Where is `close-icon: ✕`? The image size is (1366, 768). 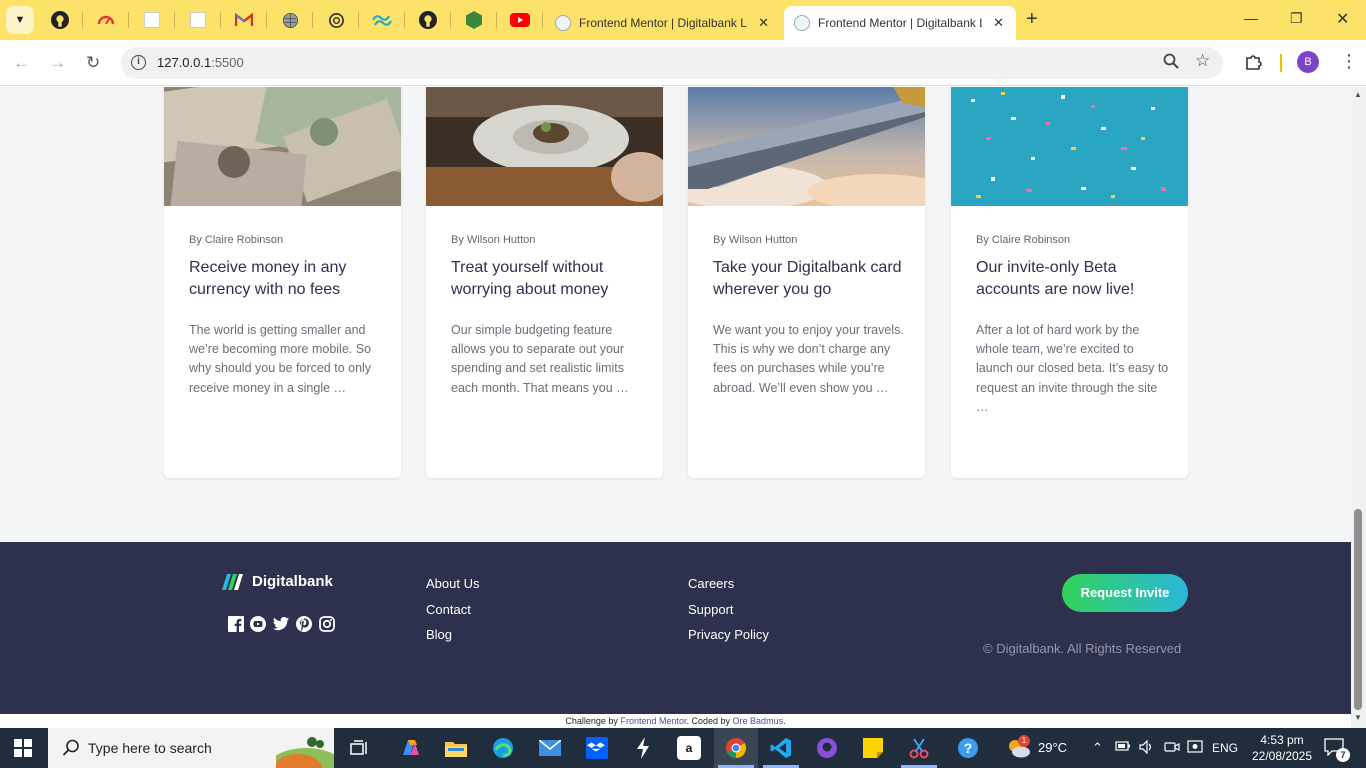 close-icon: ✕ is located at coordinates (1343, 19).